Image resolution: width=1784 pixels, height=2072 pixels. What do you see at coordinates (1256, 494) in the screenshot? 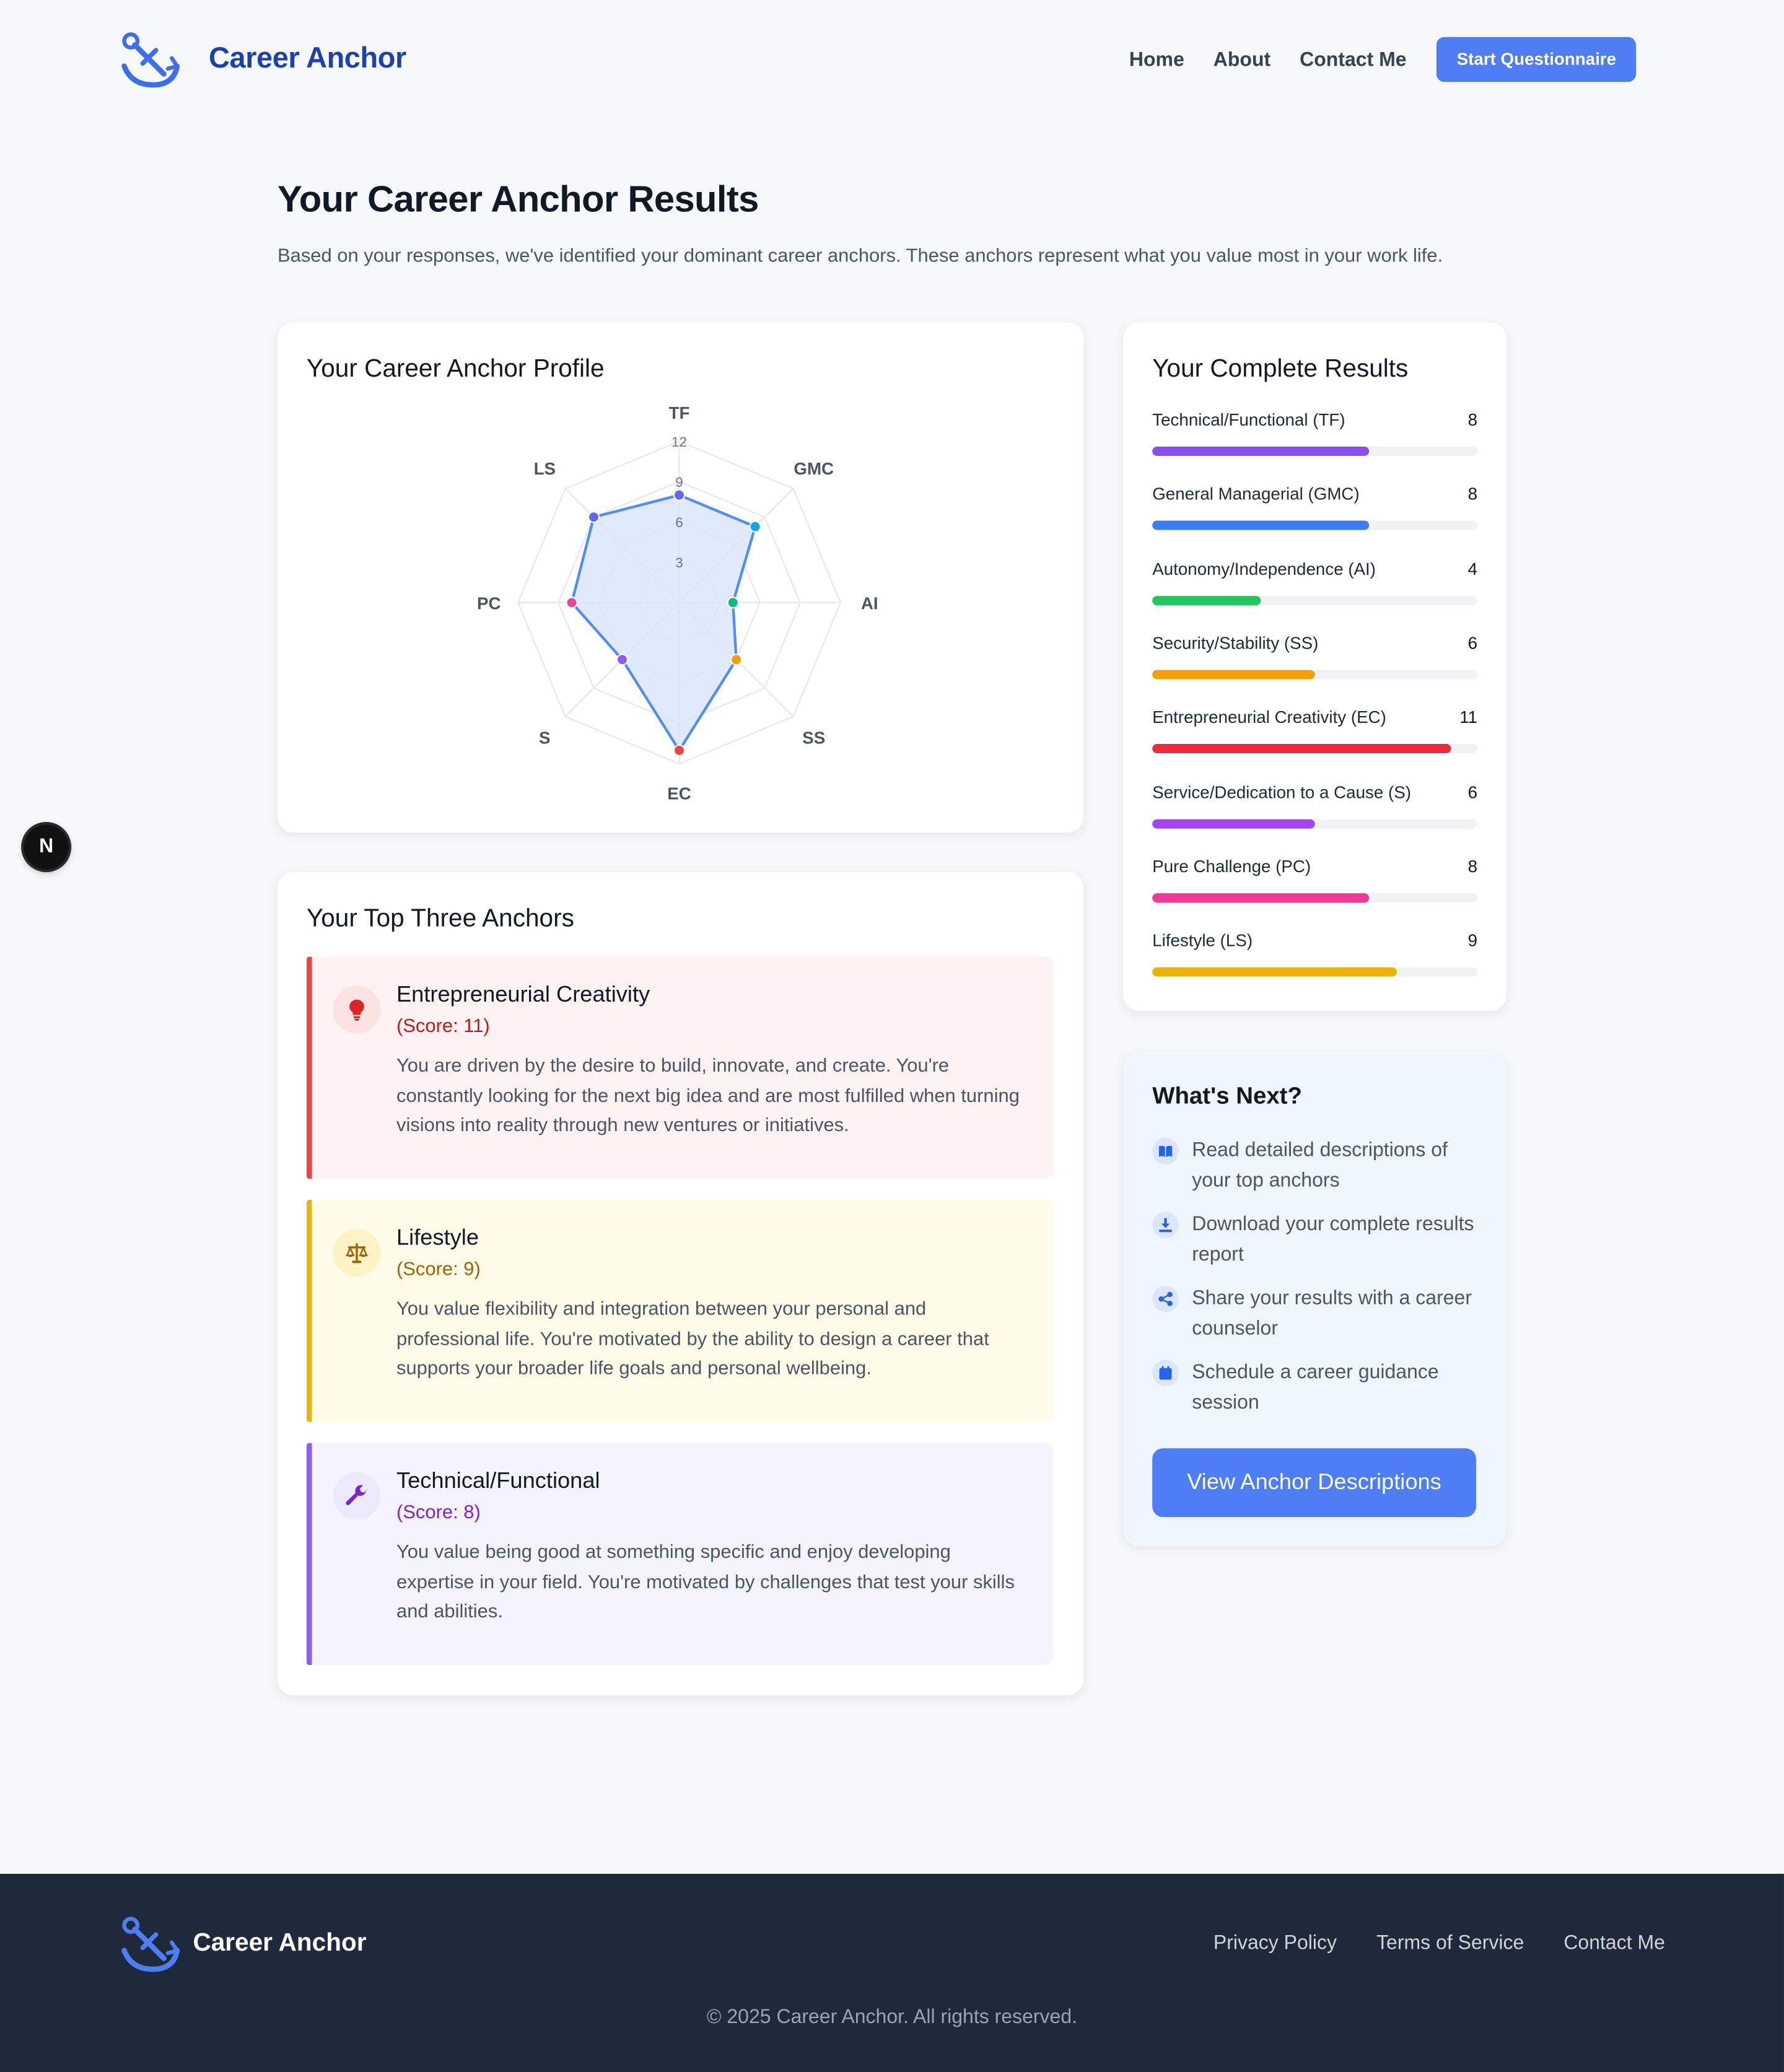
I see `result-label: General Managerial (GMC)` at bounding box center [1256, 494].